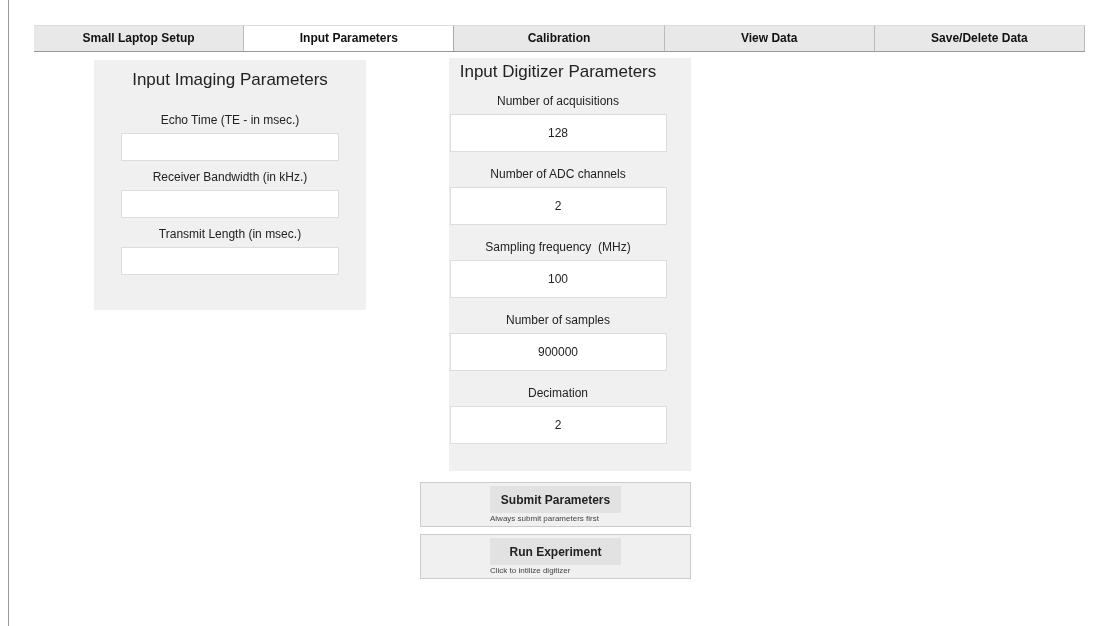 This screenshot has width=1094, height=626. I want to click on panel-title: Input Imaging Parameters, so click(230, 80).